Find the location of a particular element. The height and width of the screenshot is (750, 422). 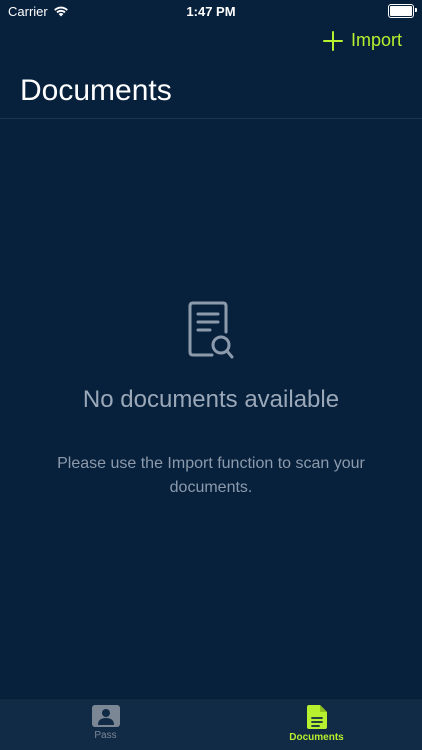

carrier-label: Carrier is located at coordinates (28, 11).